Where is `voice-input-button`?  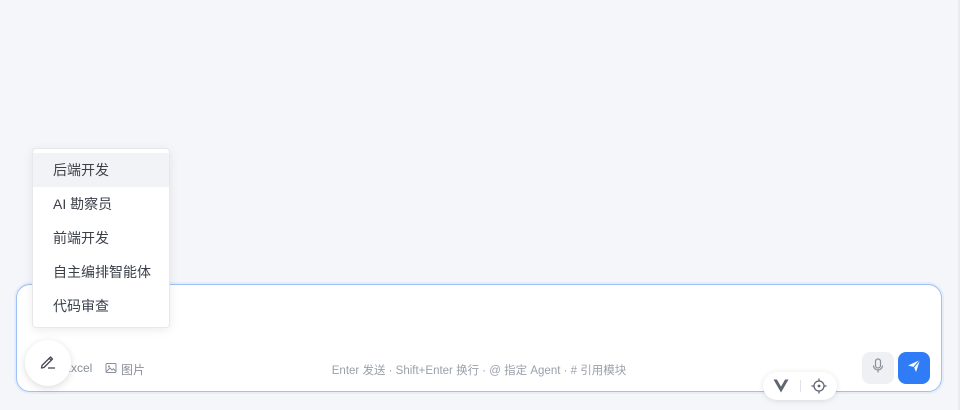
voice-input-button is located at coordinates (878, 368).